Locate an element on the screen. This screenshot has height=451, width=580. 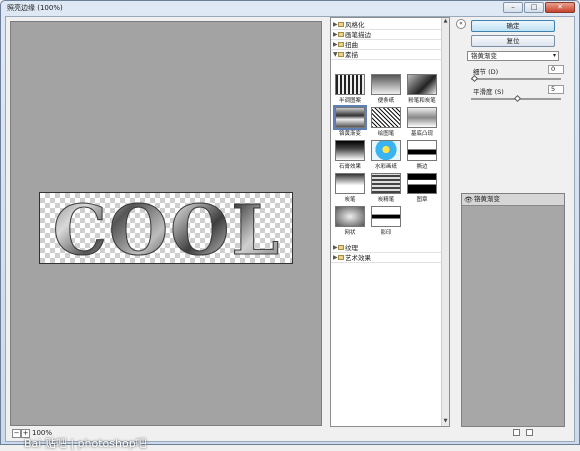
filter-category-label: 扭曲 is located at coordinates (351, 45).